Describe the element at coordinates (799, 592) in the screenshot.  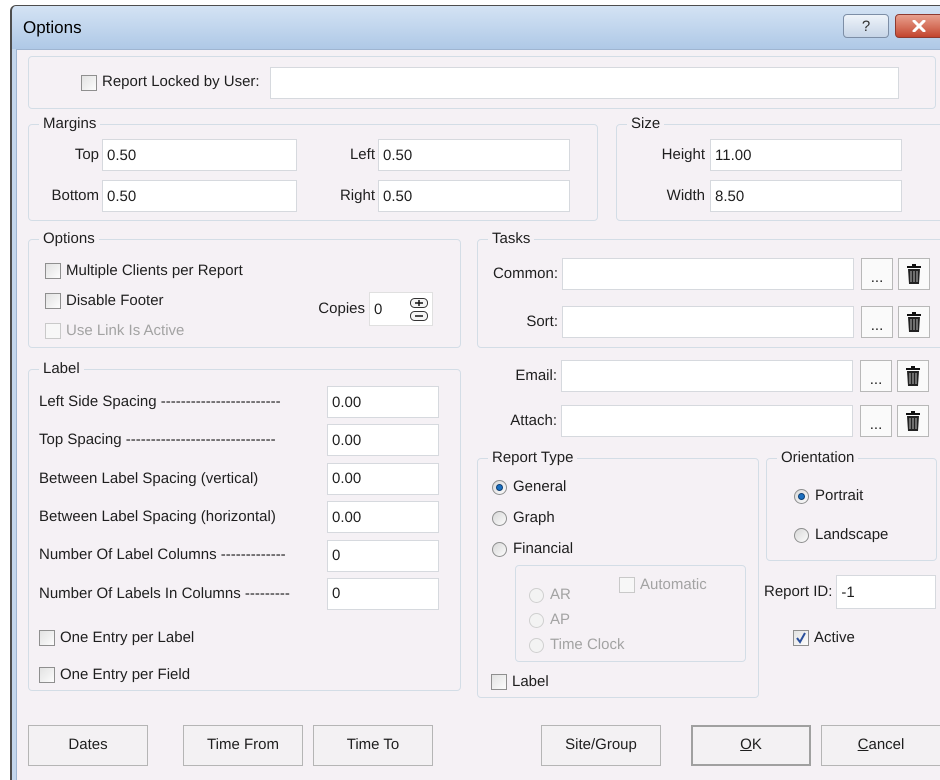
I see `field-label: Report ID:` at that location.